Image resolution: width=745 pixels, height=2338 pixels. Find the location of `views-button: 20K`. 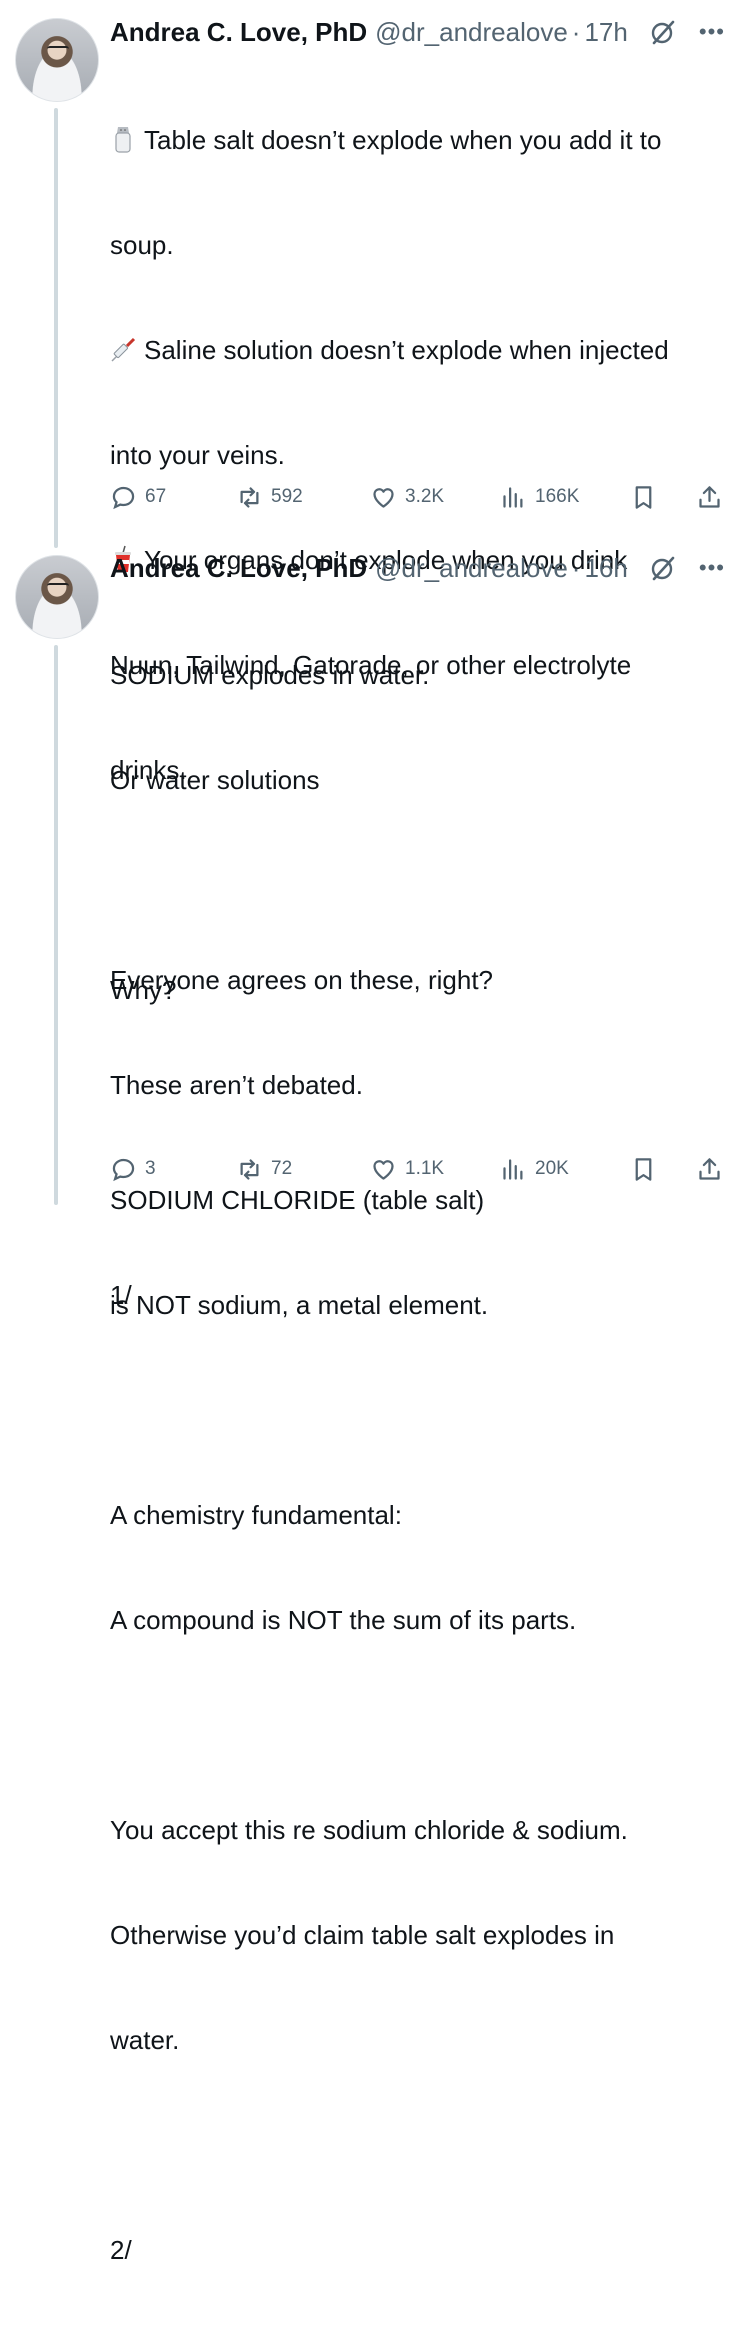

views-button: 20K is located at coordinates (534, 1169).